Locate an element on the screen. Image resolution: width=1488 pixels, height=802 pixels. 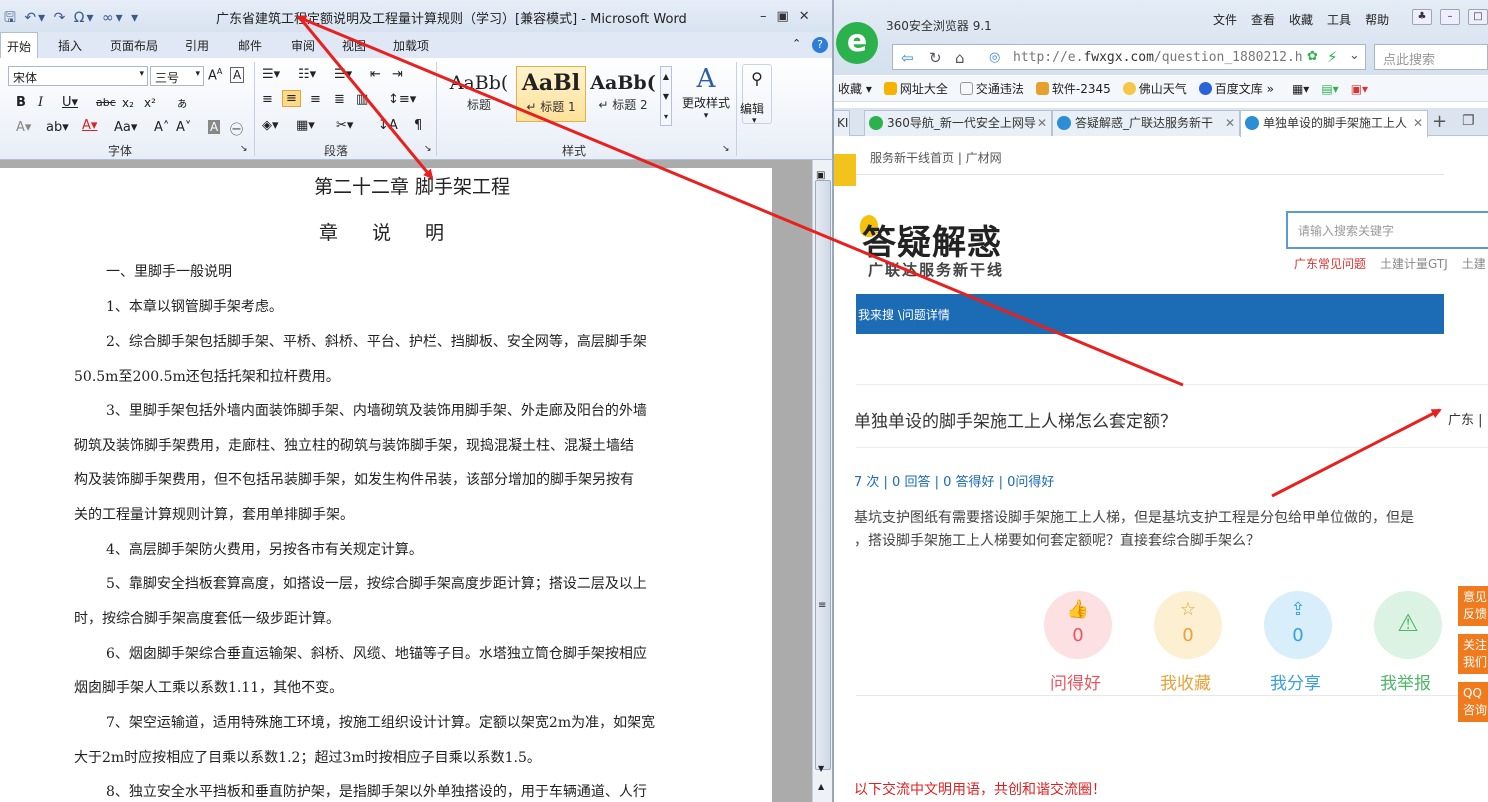
chinese-layout-icon: ✂▾ is located at coordinates (344, 125).